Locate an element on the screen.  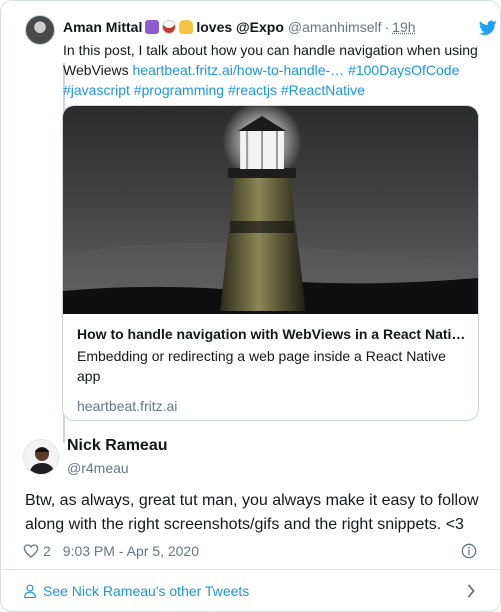
tweet-meta: 2 9:03 PM - Apr 5, 2020 is located at coordinates (111, 551).